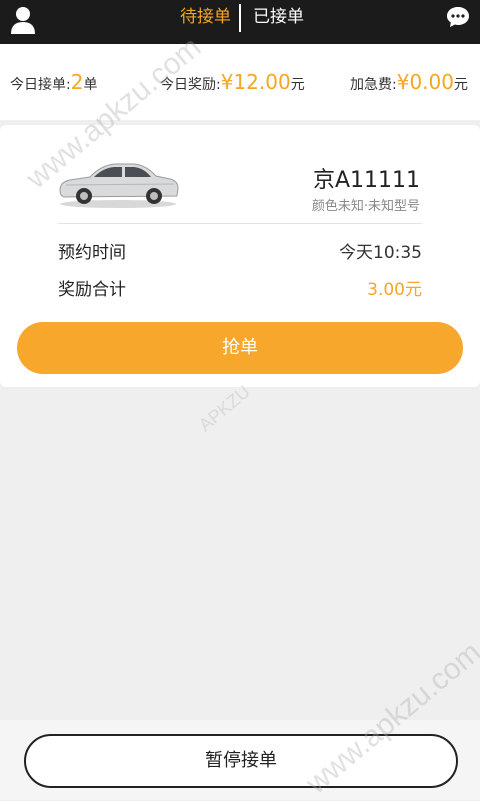  Describe the element at coordinates (366, 180) in the screenshot. I see `license-plate: 京A11111` at that location.